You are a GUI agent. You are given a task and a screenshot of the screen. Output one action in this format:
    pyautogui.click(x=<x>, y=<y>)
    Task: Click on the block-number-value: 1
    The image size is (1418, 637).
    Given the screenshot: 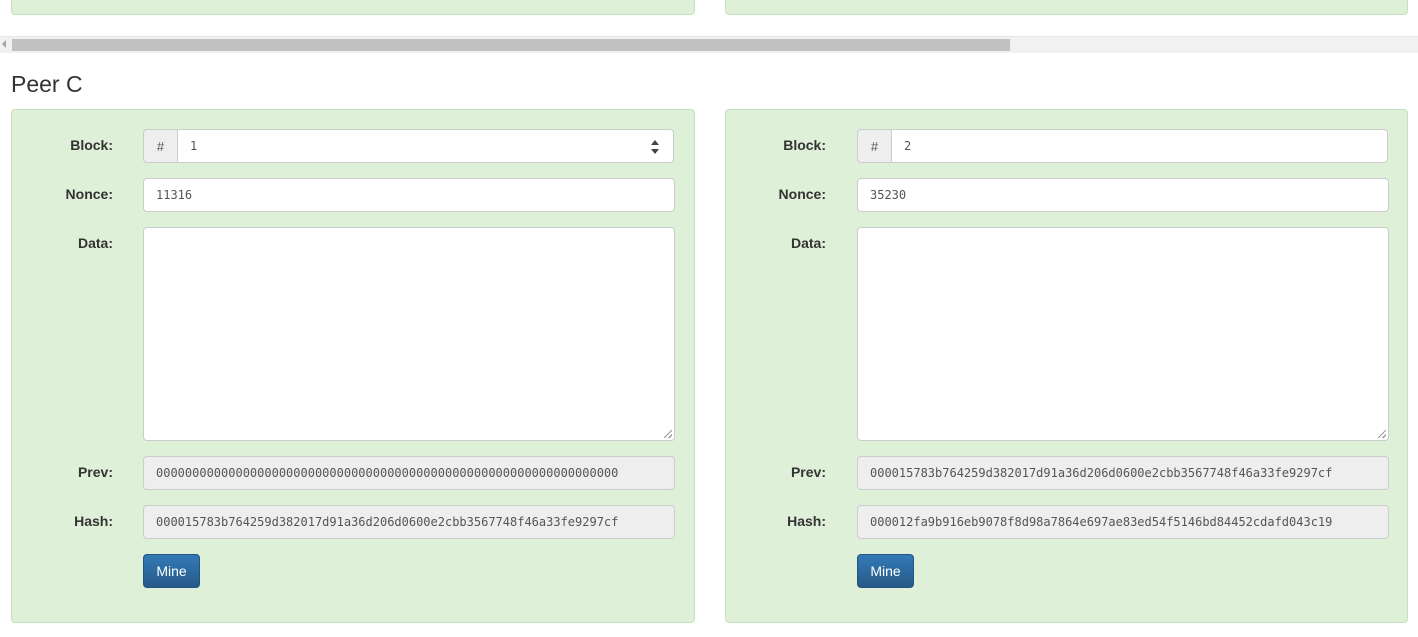 What is the action you would take?
    pyautogui.click(x=194, y=146)
    